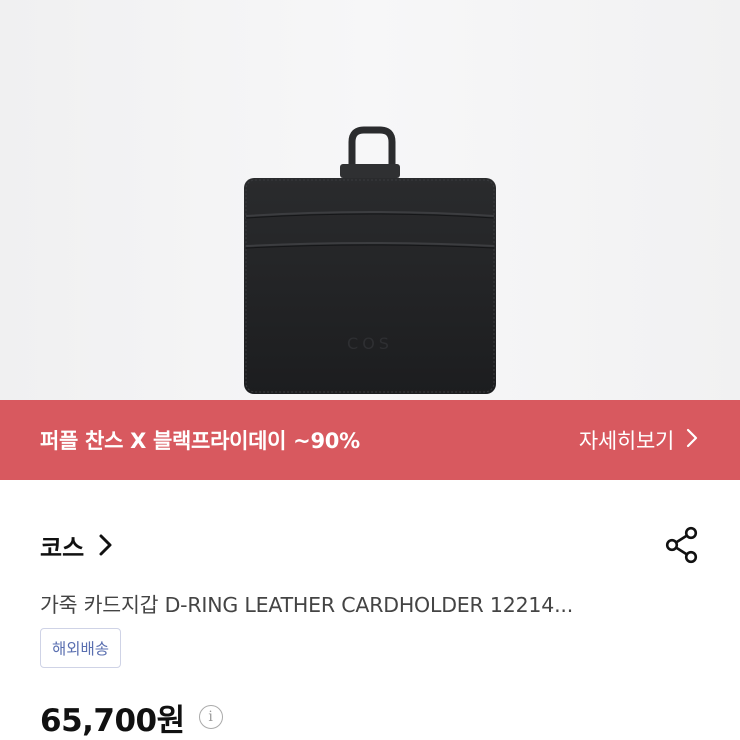 Image resolution: width=740 pixels, height=740 pixels. I want to click on promo-title: 퍼플 찬스 X 블랙프라이데이 ~90%, so click(200, 441).